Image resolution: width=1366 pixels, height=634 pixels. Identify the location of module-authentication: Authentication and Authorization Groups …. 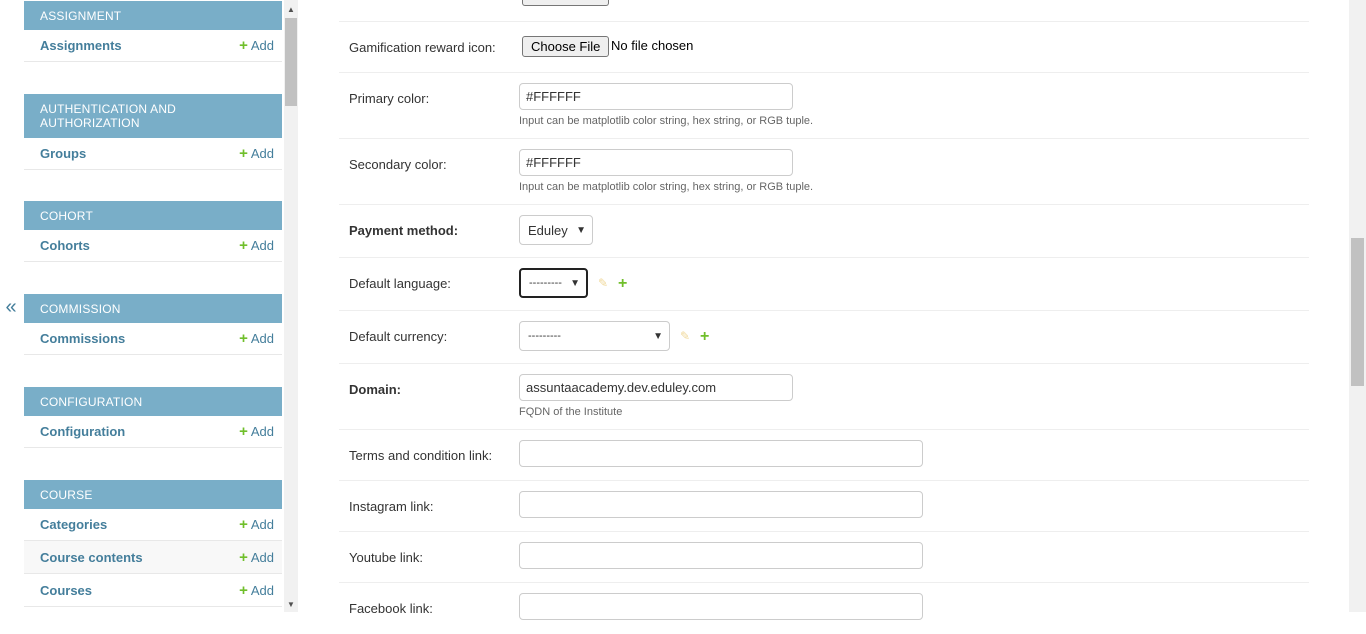
(153, 132).